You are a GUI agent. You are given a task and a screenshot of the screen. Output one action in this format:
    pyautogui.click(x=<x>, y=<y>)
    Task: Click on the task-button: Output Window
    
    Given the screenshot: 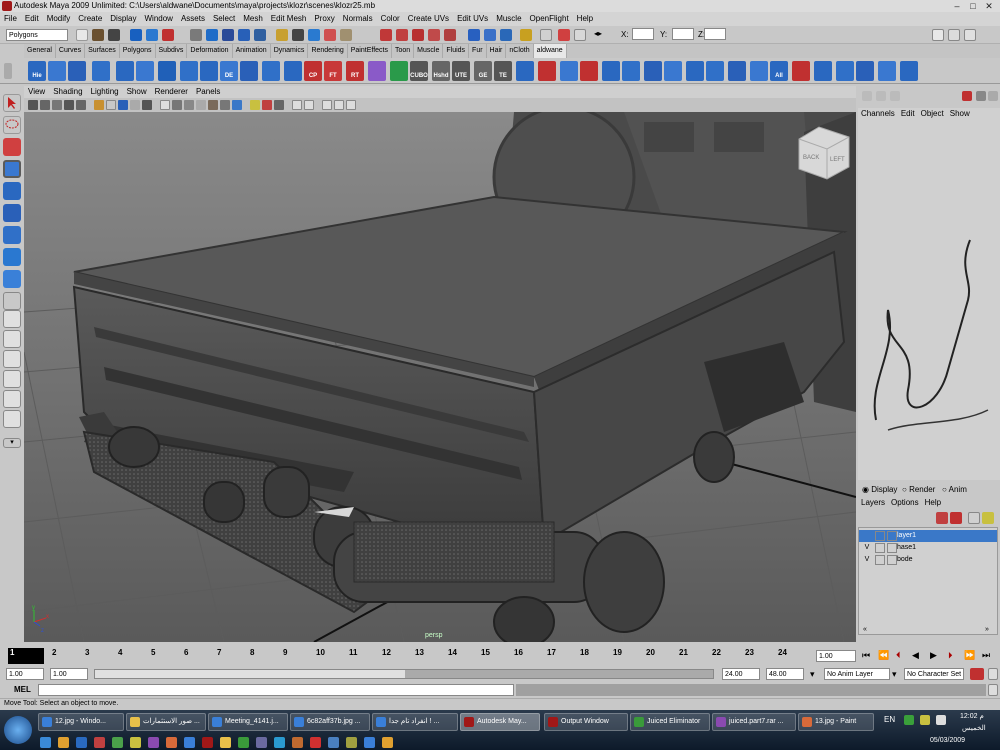 What is the action you would take?
    pyautogui.click(x=586, y=722)
    